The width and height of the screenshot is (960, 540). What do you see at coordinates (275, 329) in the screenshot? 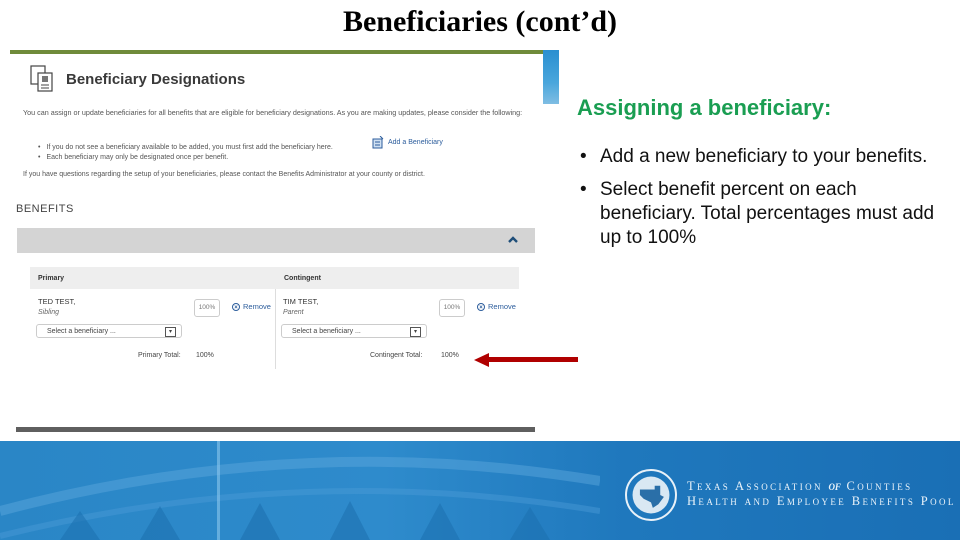
I see `column-divider` at bounding box center [275, 329].